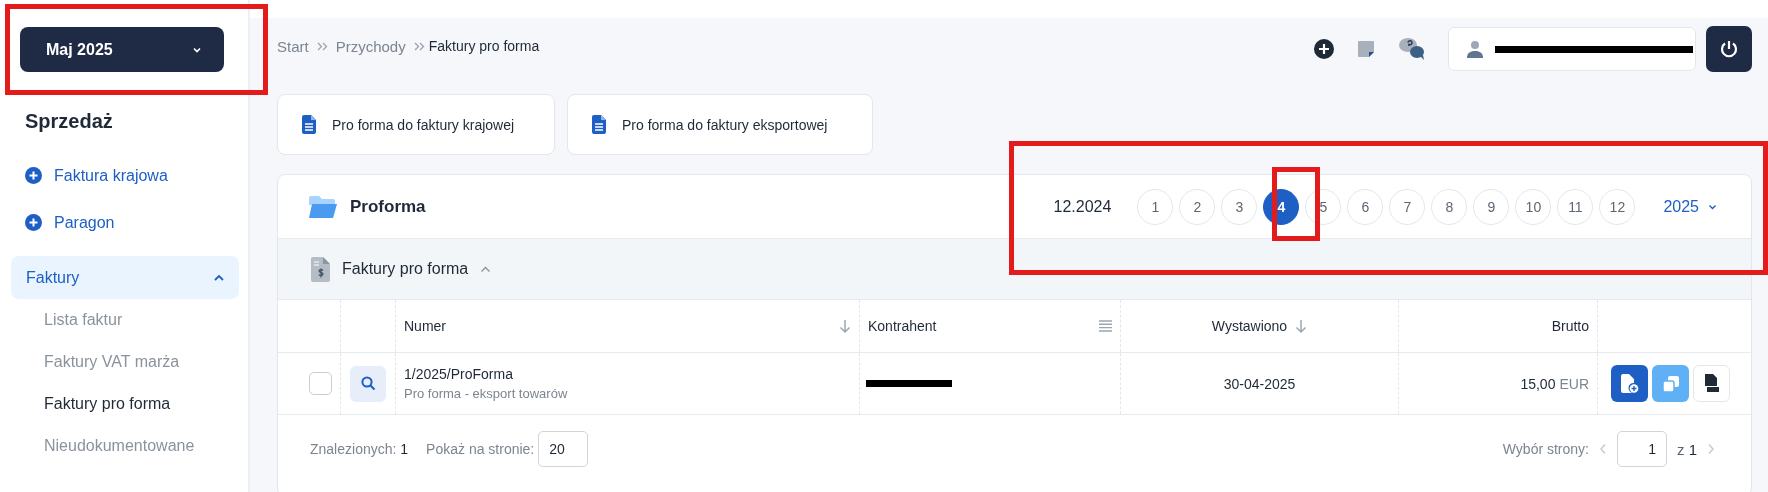  What do you see at coordinates (124, 362) in the screenshot?
I see `sidebar-item: Faktury VAT marża` at bounding box center [124, 362].